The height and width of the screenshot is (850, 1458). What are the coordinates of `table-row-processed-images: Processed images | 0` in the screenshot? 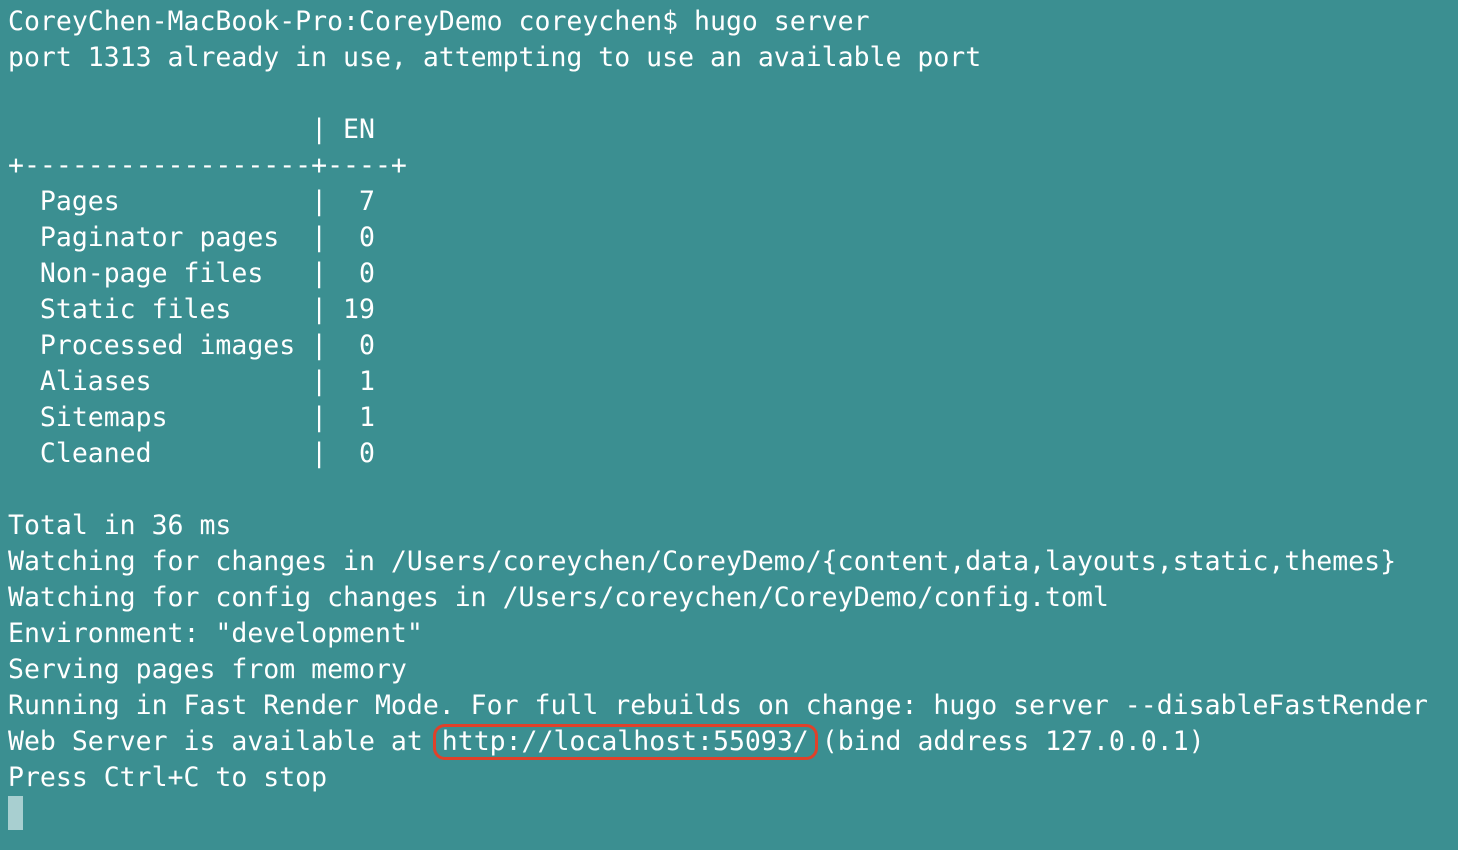 It's located at (191, 345).